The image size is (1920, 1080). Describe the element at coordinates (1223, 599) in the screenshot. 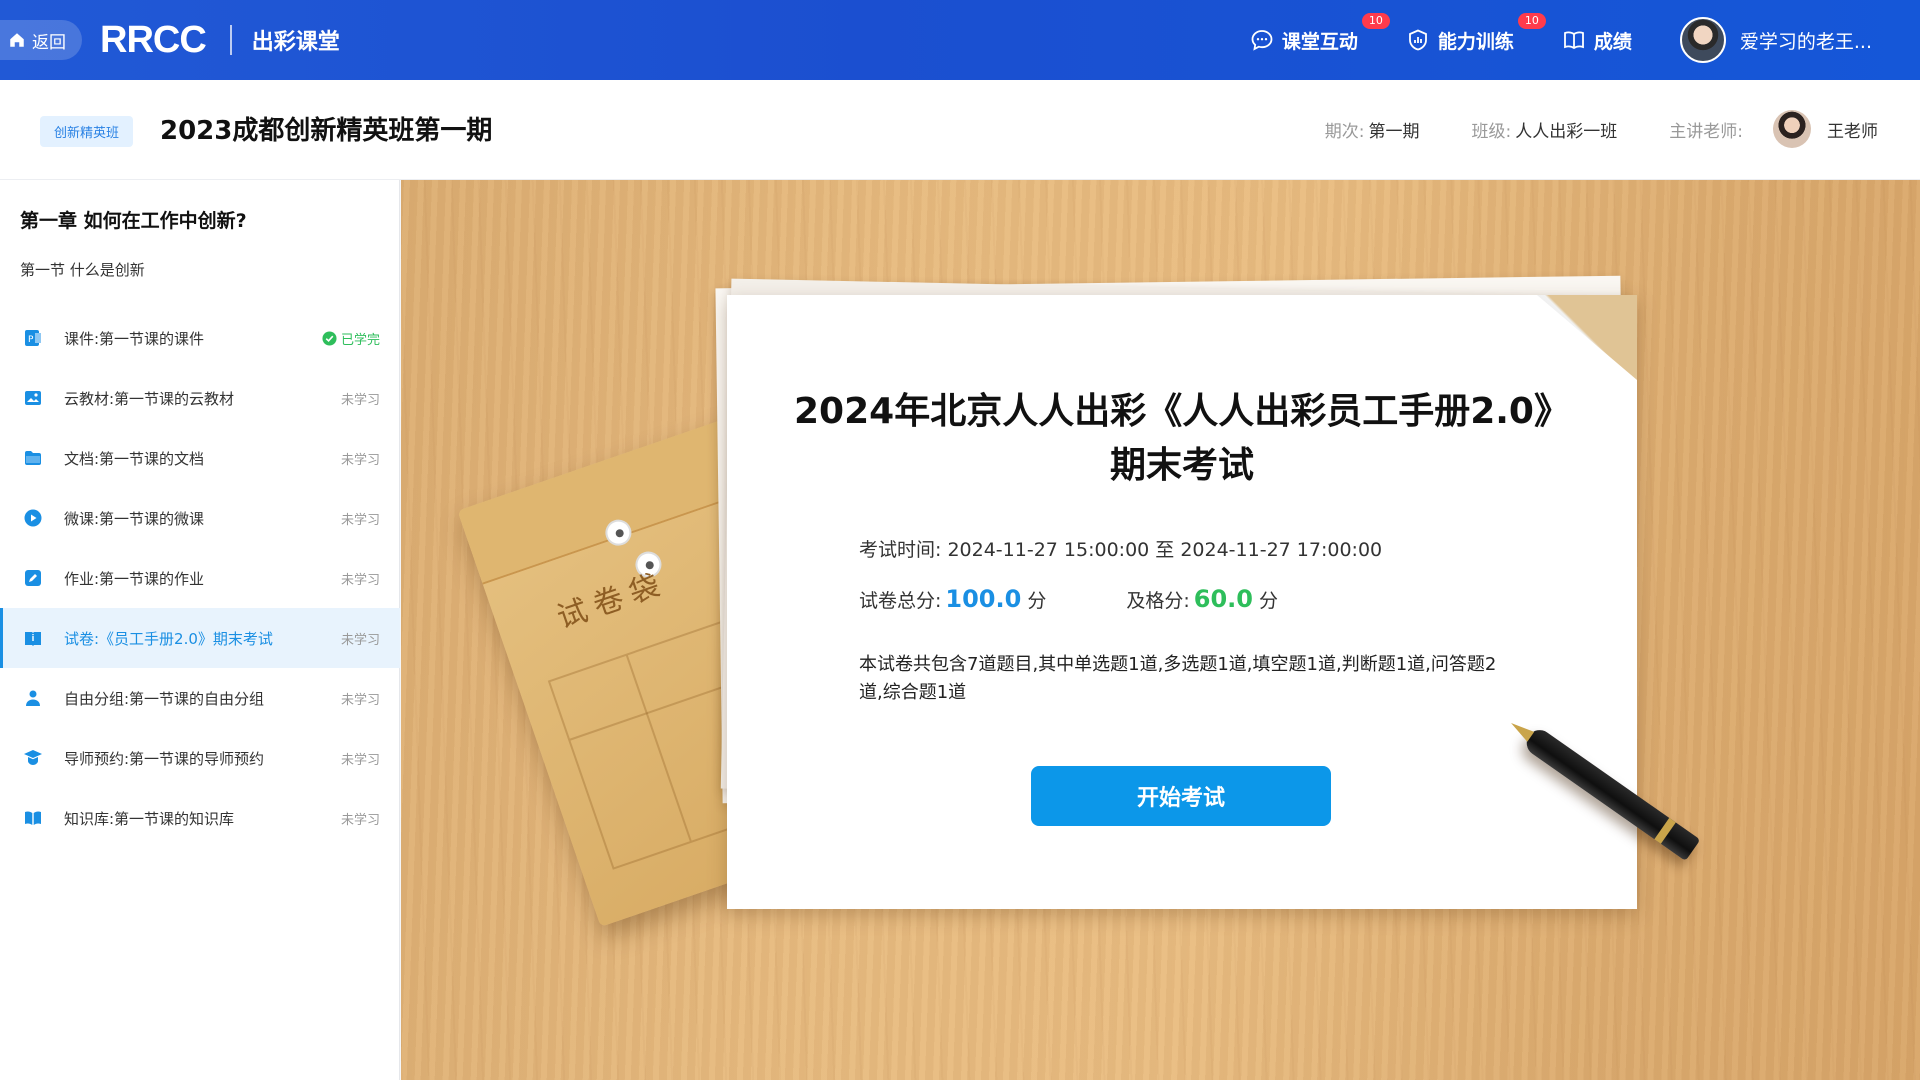

I see `pass-score-value: 60.0` at that location.